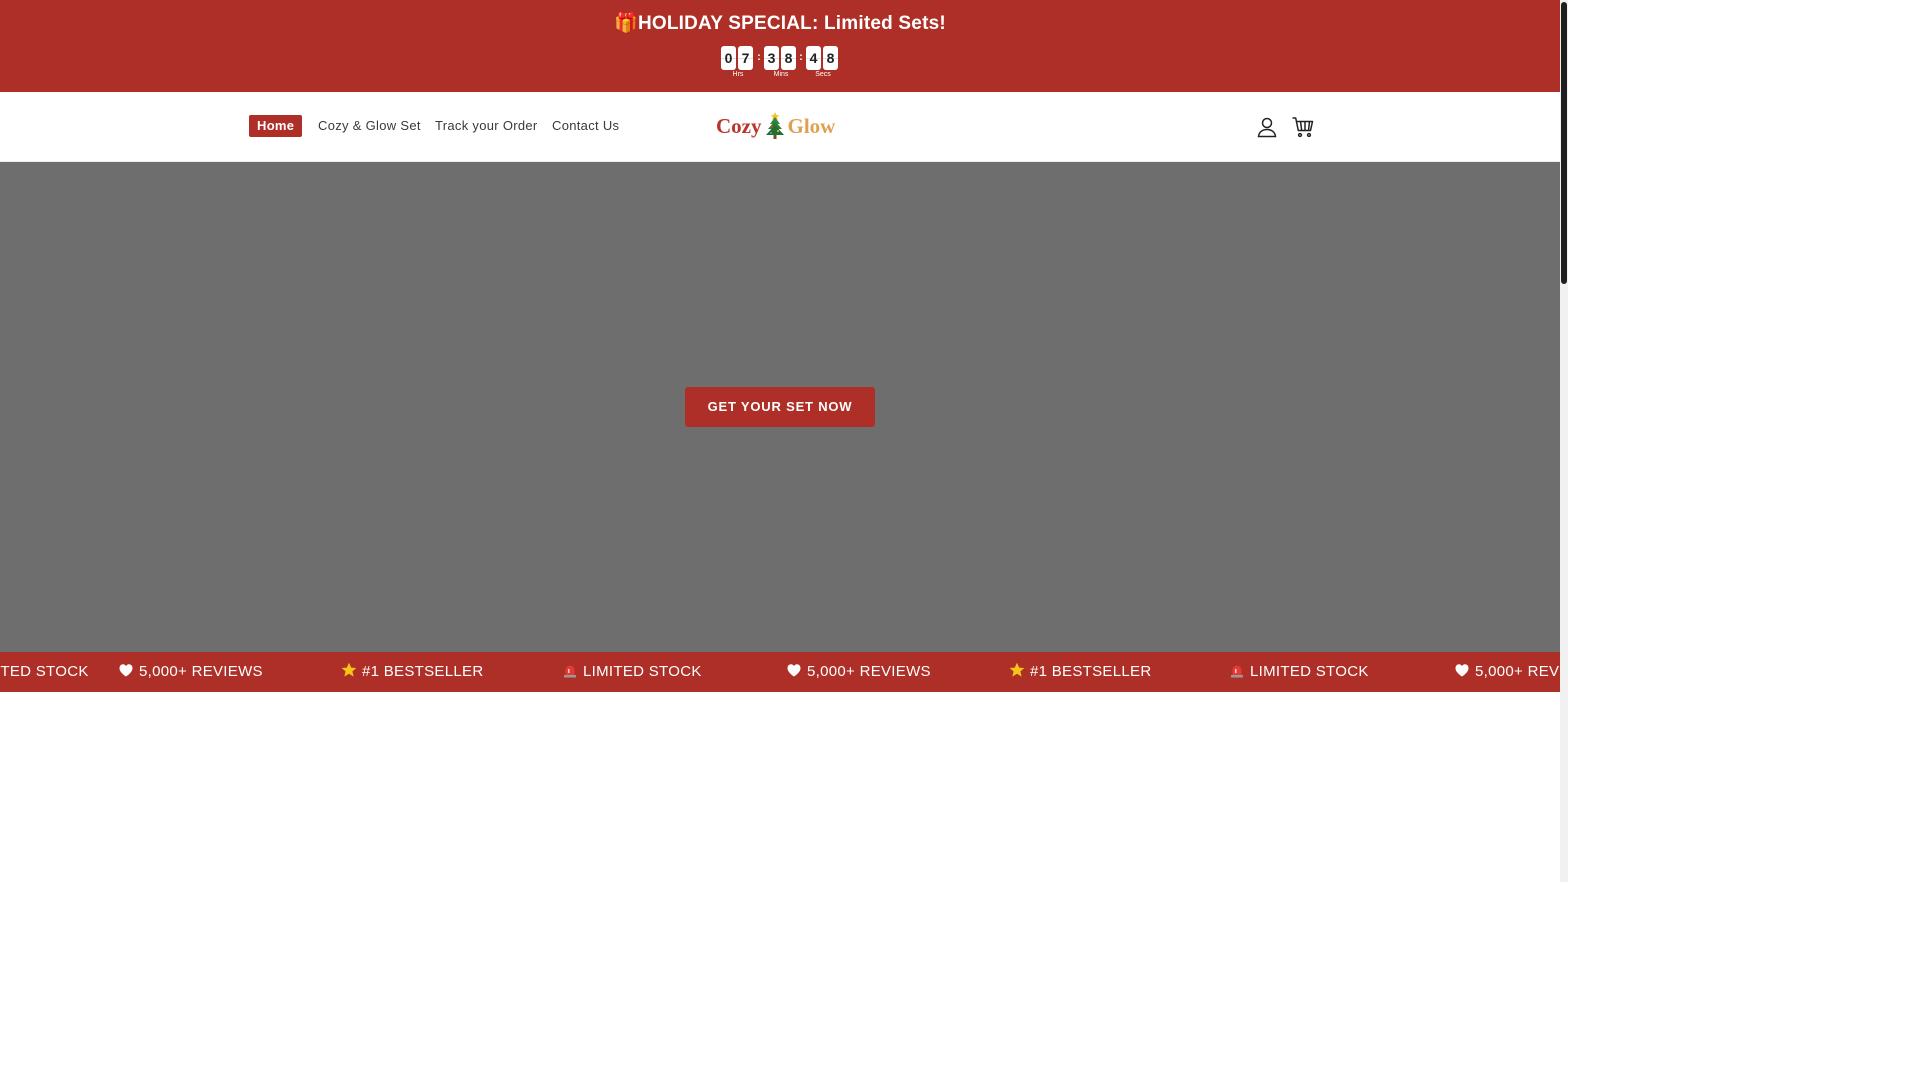  I want to click on countdown-label: Mins, so click(781, 74).